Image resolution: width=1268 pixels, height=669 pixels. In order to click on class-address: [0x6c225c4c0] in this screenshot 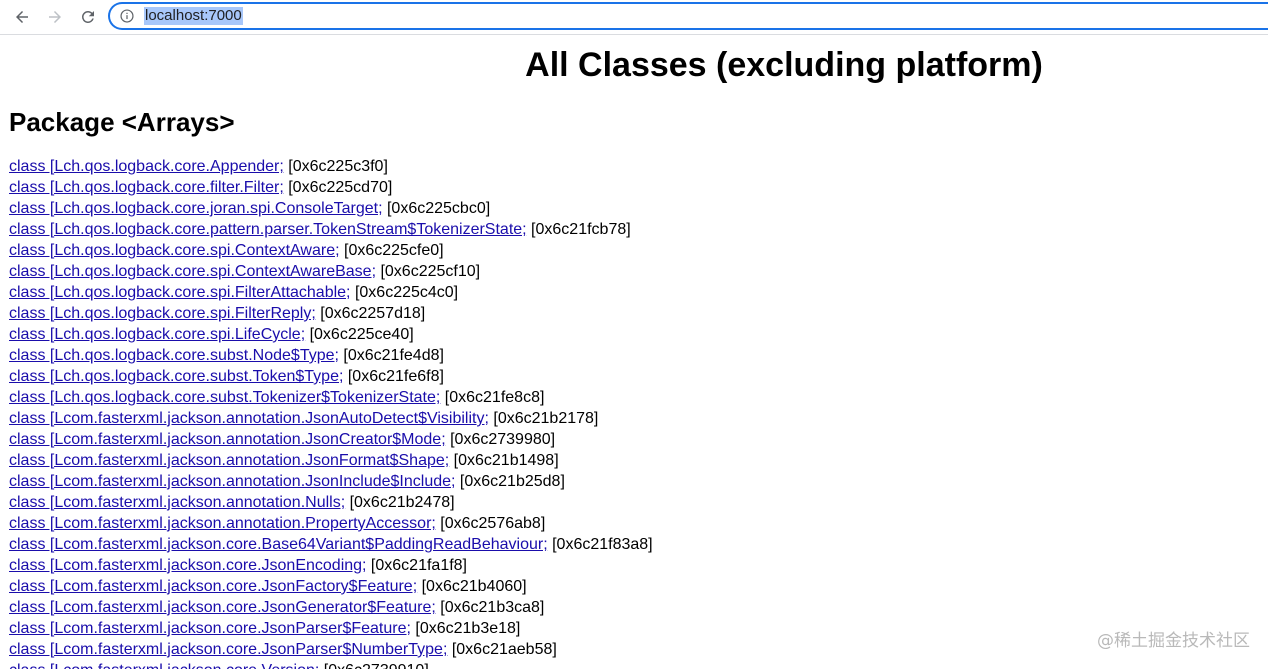, I will do `click(404, 292)`.